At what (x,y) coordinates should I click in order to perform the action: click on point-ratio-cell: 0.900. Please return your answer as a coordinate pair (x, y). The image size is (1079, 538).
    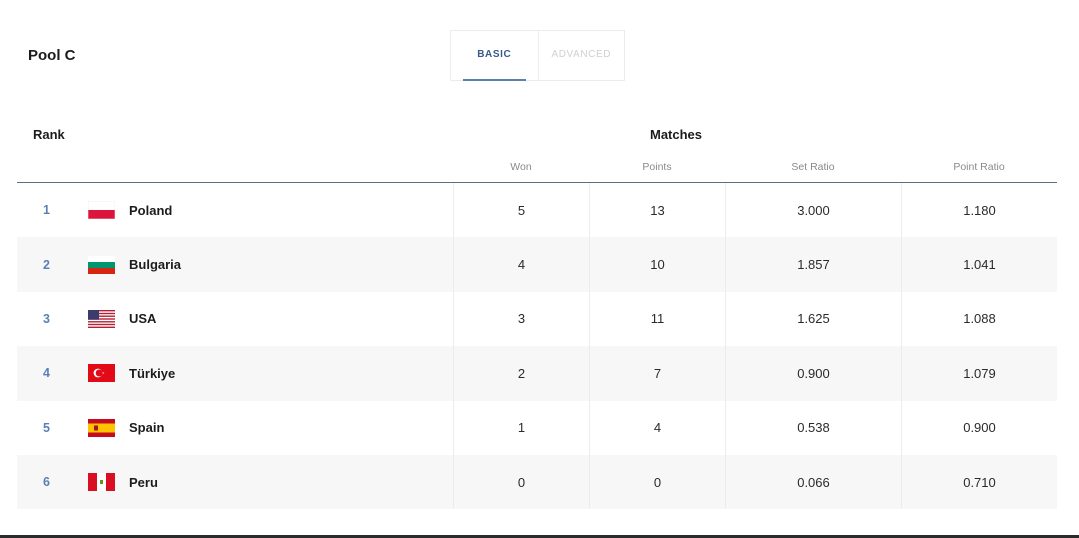
    Looking at the image, I should click on (979, 427).